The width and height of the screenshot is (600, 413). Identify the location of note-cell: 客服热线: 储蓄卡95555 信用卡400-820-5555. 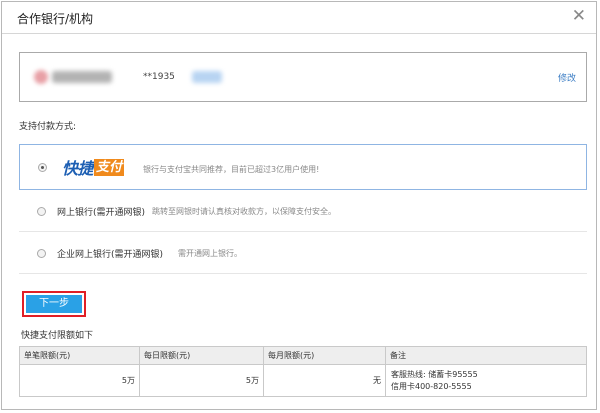
(486, 380).